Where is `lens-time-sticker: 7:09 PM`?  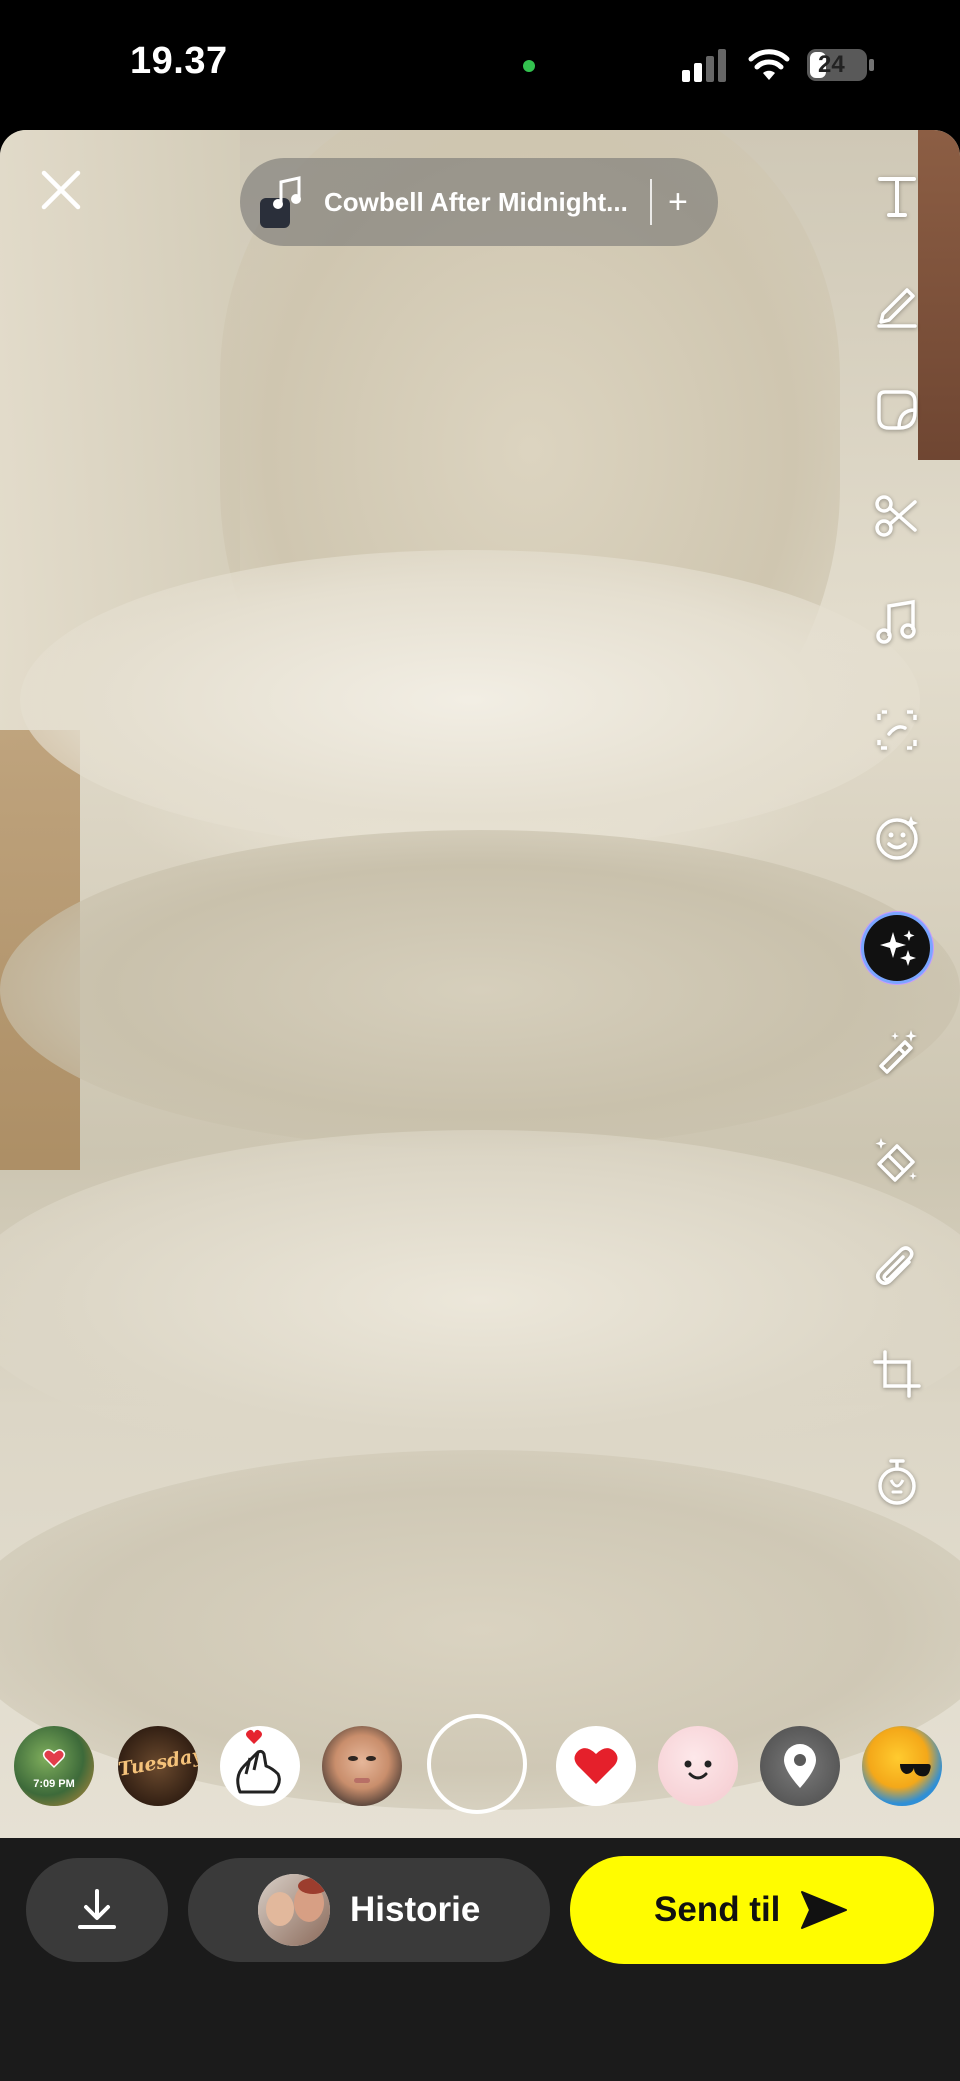
lens-time-sticker: 7:09 PM is located at coordinates (54, 1766).